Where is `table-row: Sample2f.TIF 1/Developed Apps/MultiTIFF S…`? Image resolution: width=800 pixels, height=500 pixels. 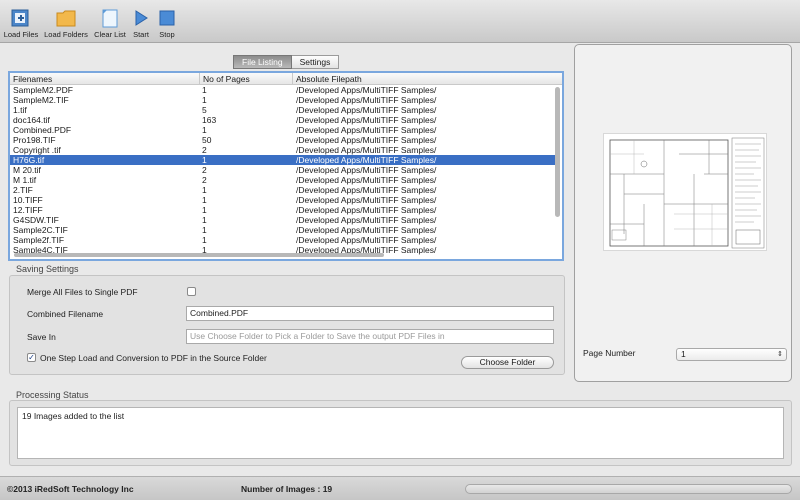
table-row: Sample2f.TIF 1/Developed Apps/MultiTIFF S… is located at coordinates (283, 240).